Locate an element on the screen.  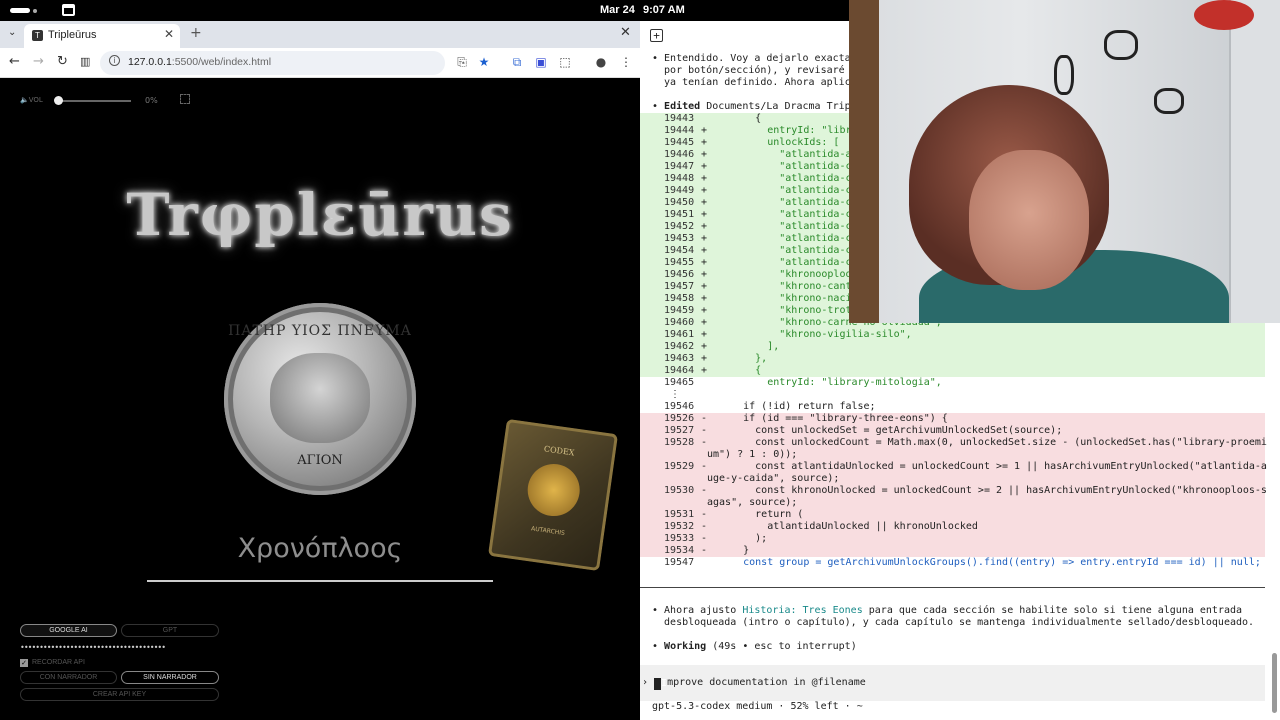
back-icon: ← is located at coordinates (14, 61).